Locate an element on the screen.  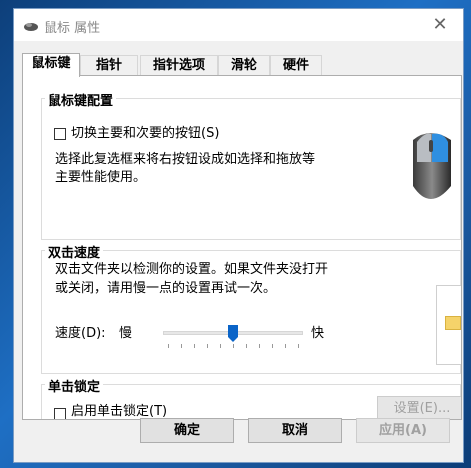
ok-button: 确定 is located at coordinates (187, 430).